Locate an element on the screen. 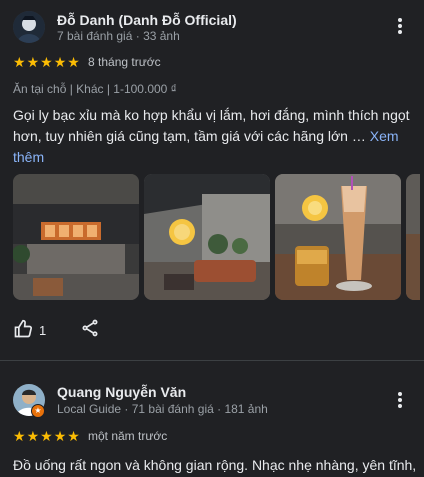 The width and height of the screenshot is (424, 477). avatar-image is located at coordinates (29, 27).